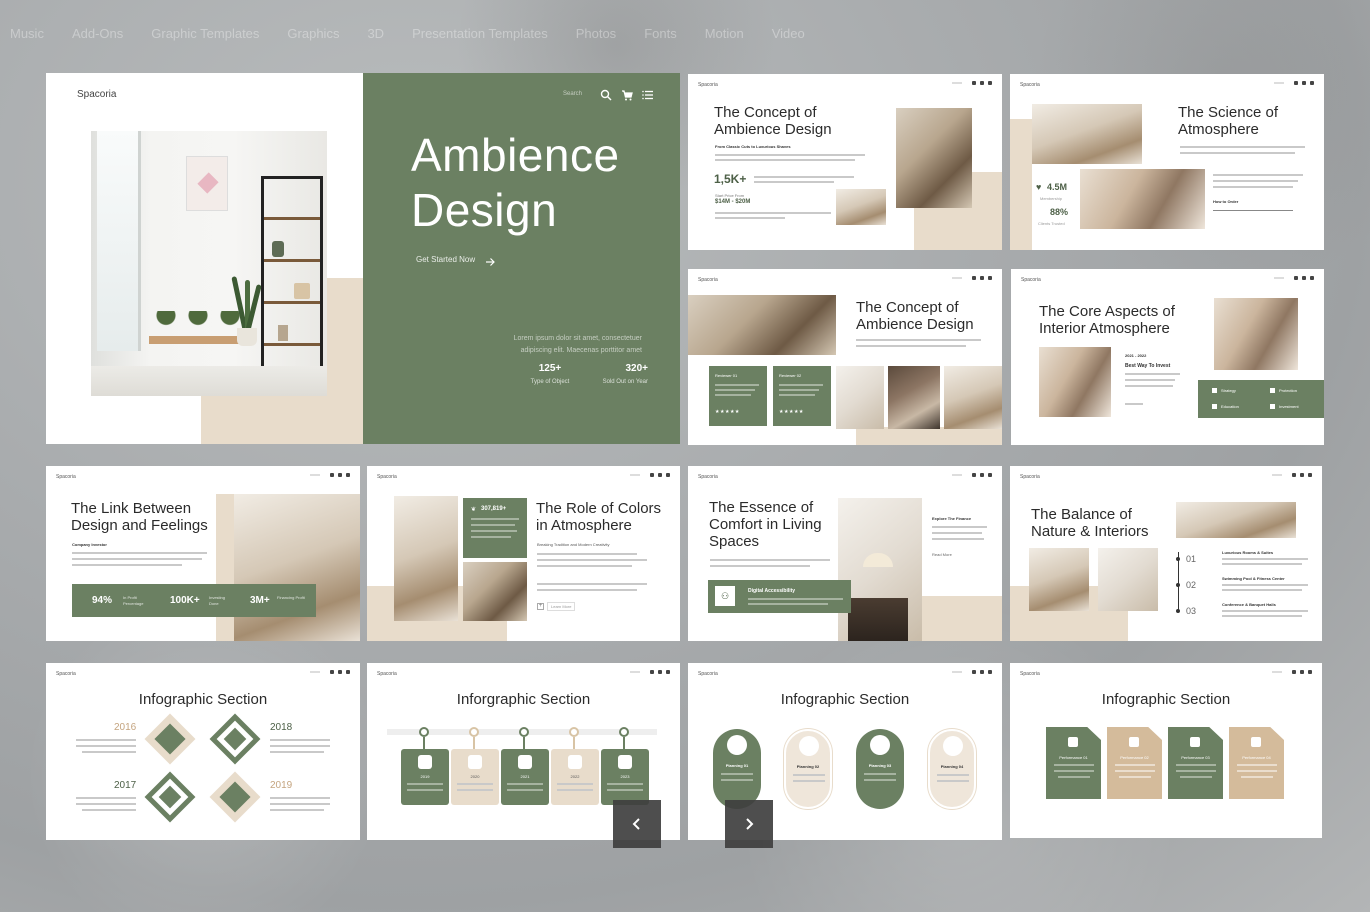 This screenshot has width=1370, height=912. I want to click on learn-more-button: + Learn More, so click(556, 606).